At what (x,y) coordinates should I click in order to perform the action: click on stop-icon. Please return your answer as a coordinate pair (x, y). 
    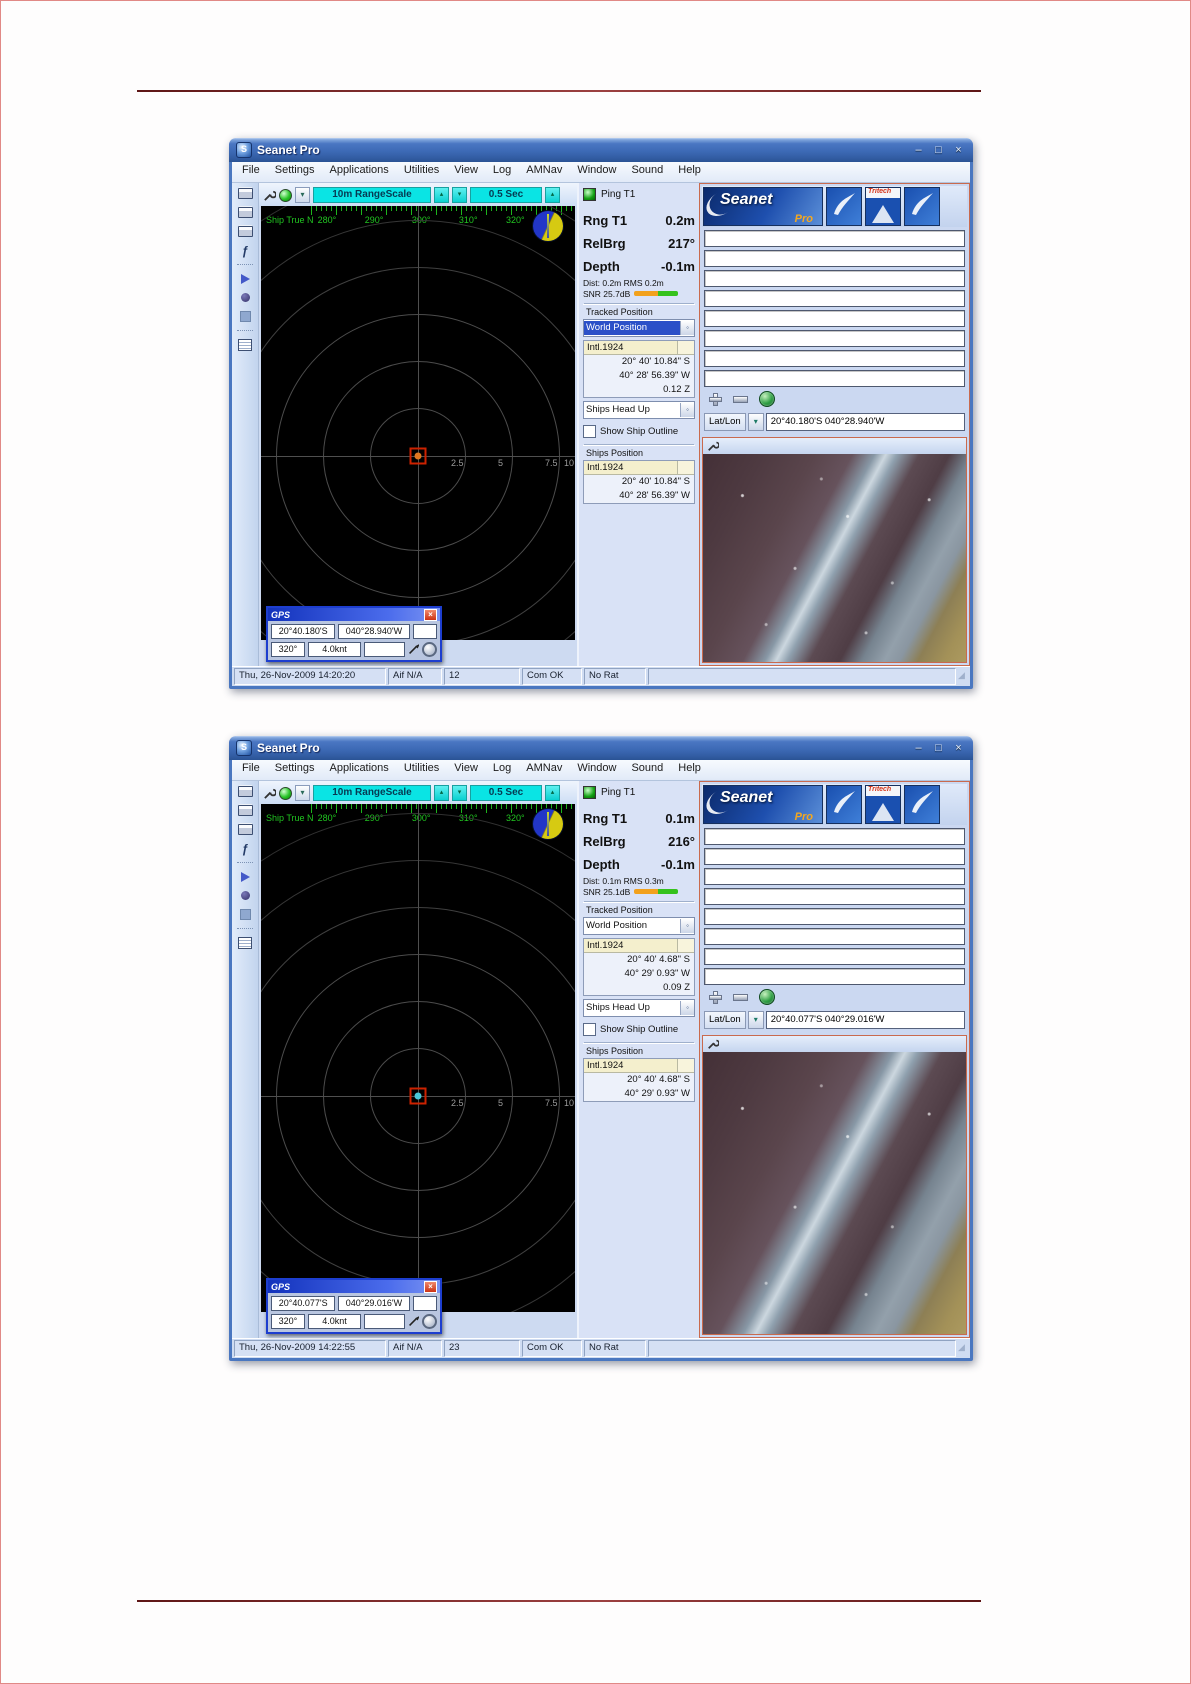
    Looking at the image, I should click on (245, 914).